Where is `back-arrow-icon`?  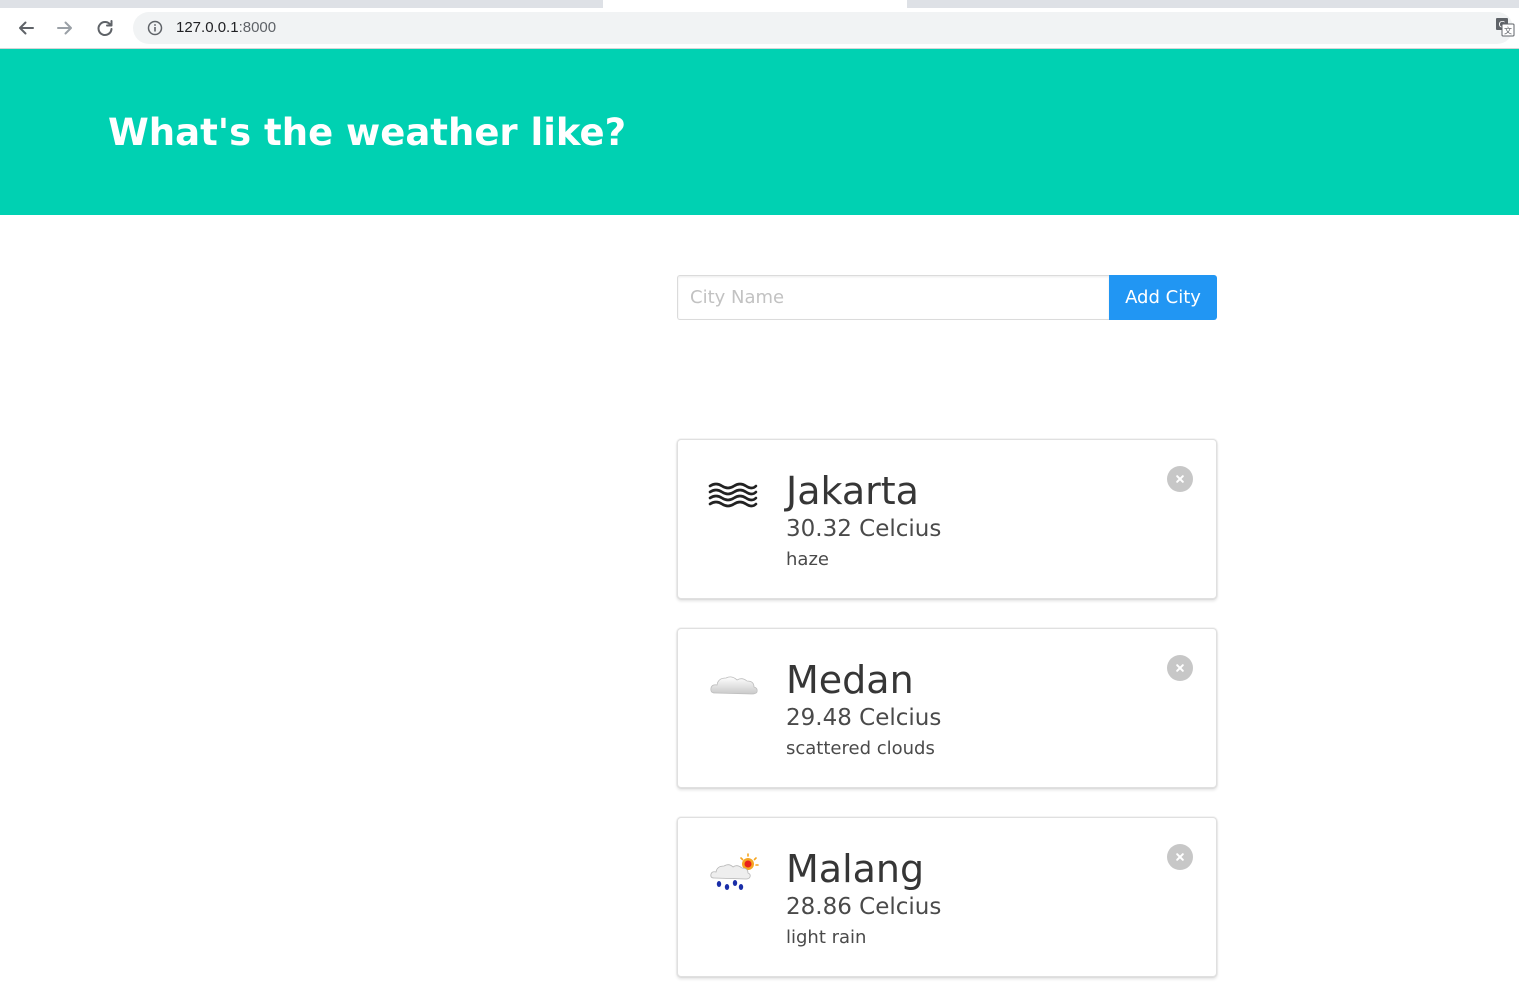
back-arrow-icon is located at coordinates (26, 28).